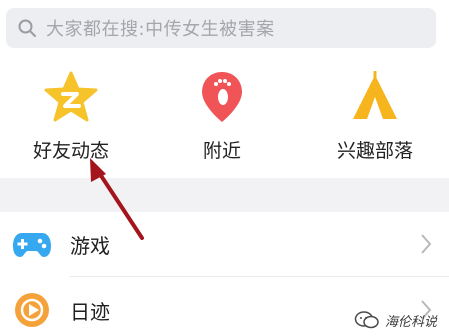 The width and height of the screenshot is (449, 336). Describe the element at coordinates (366, 320) in the screenshot. I see `wechat-logo-icon` at that location.